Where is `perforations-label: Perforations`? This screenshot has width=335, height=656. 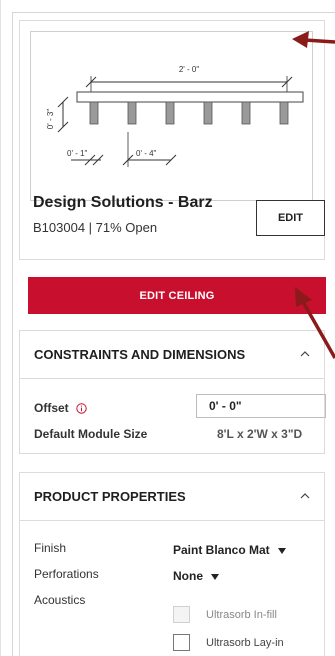 perforations-label: Perforations is located at coordinates (66, 574).